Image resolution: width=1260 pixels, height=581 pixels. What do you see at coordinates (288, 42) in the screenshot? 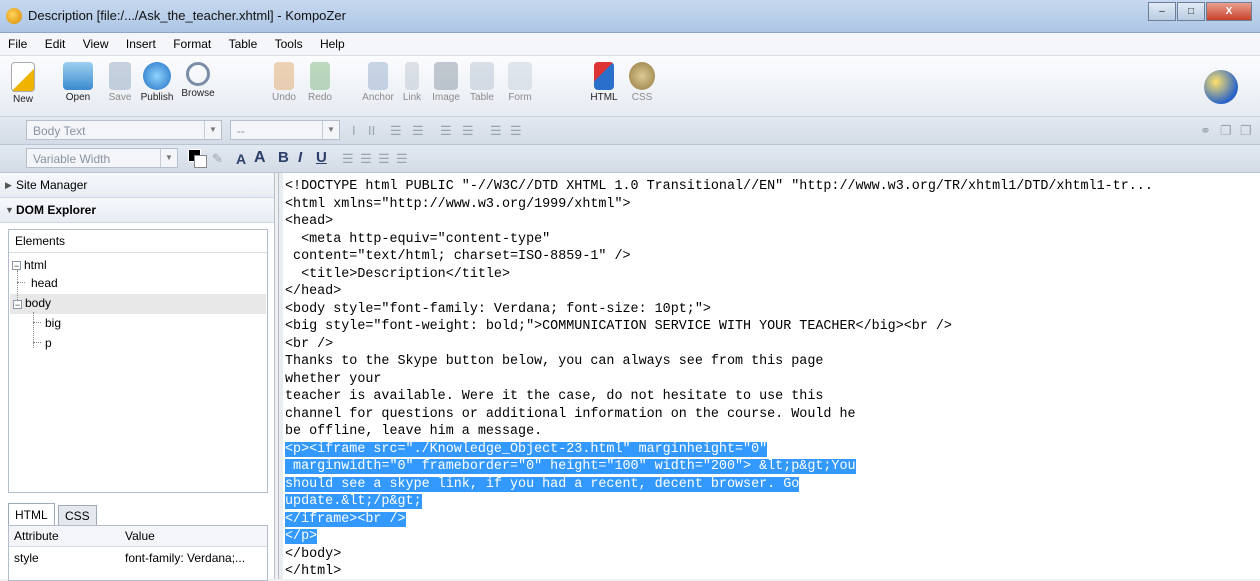
I see `menu-tools: Tools` at bounding box center [288, 42].